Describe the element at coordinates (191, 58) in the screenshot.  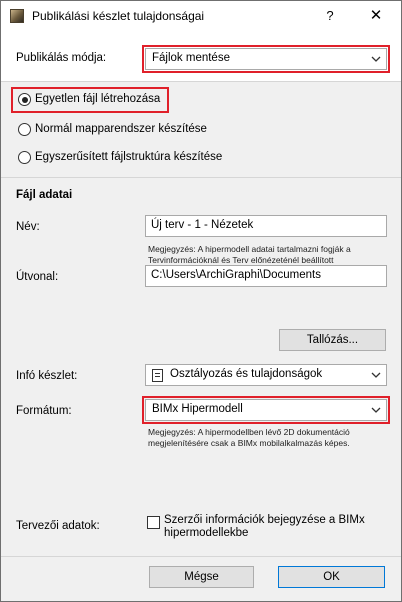
I see `publish-mode-value: Fájlok mentése` at that location.